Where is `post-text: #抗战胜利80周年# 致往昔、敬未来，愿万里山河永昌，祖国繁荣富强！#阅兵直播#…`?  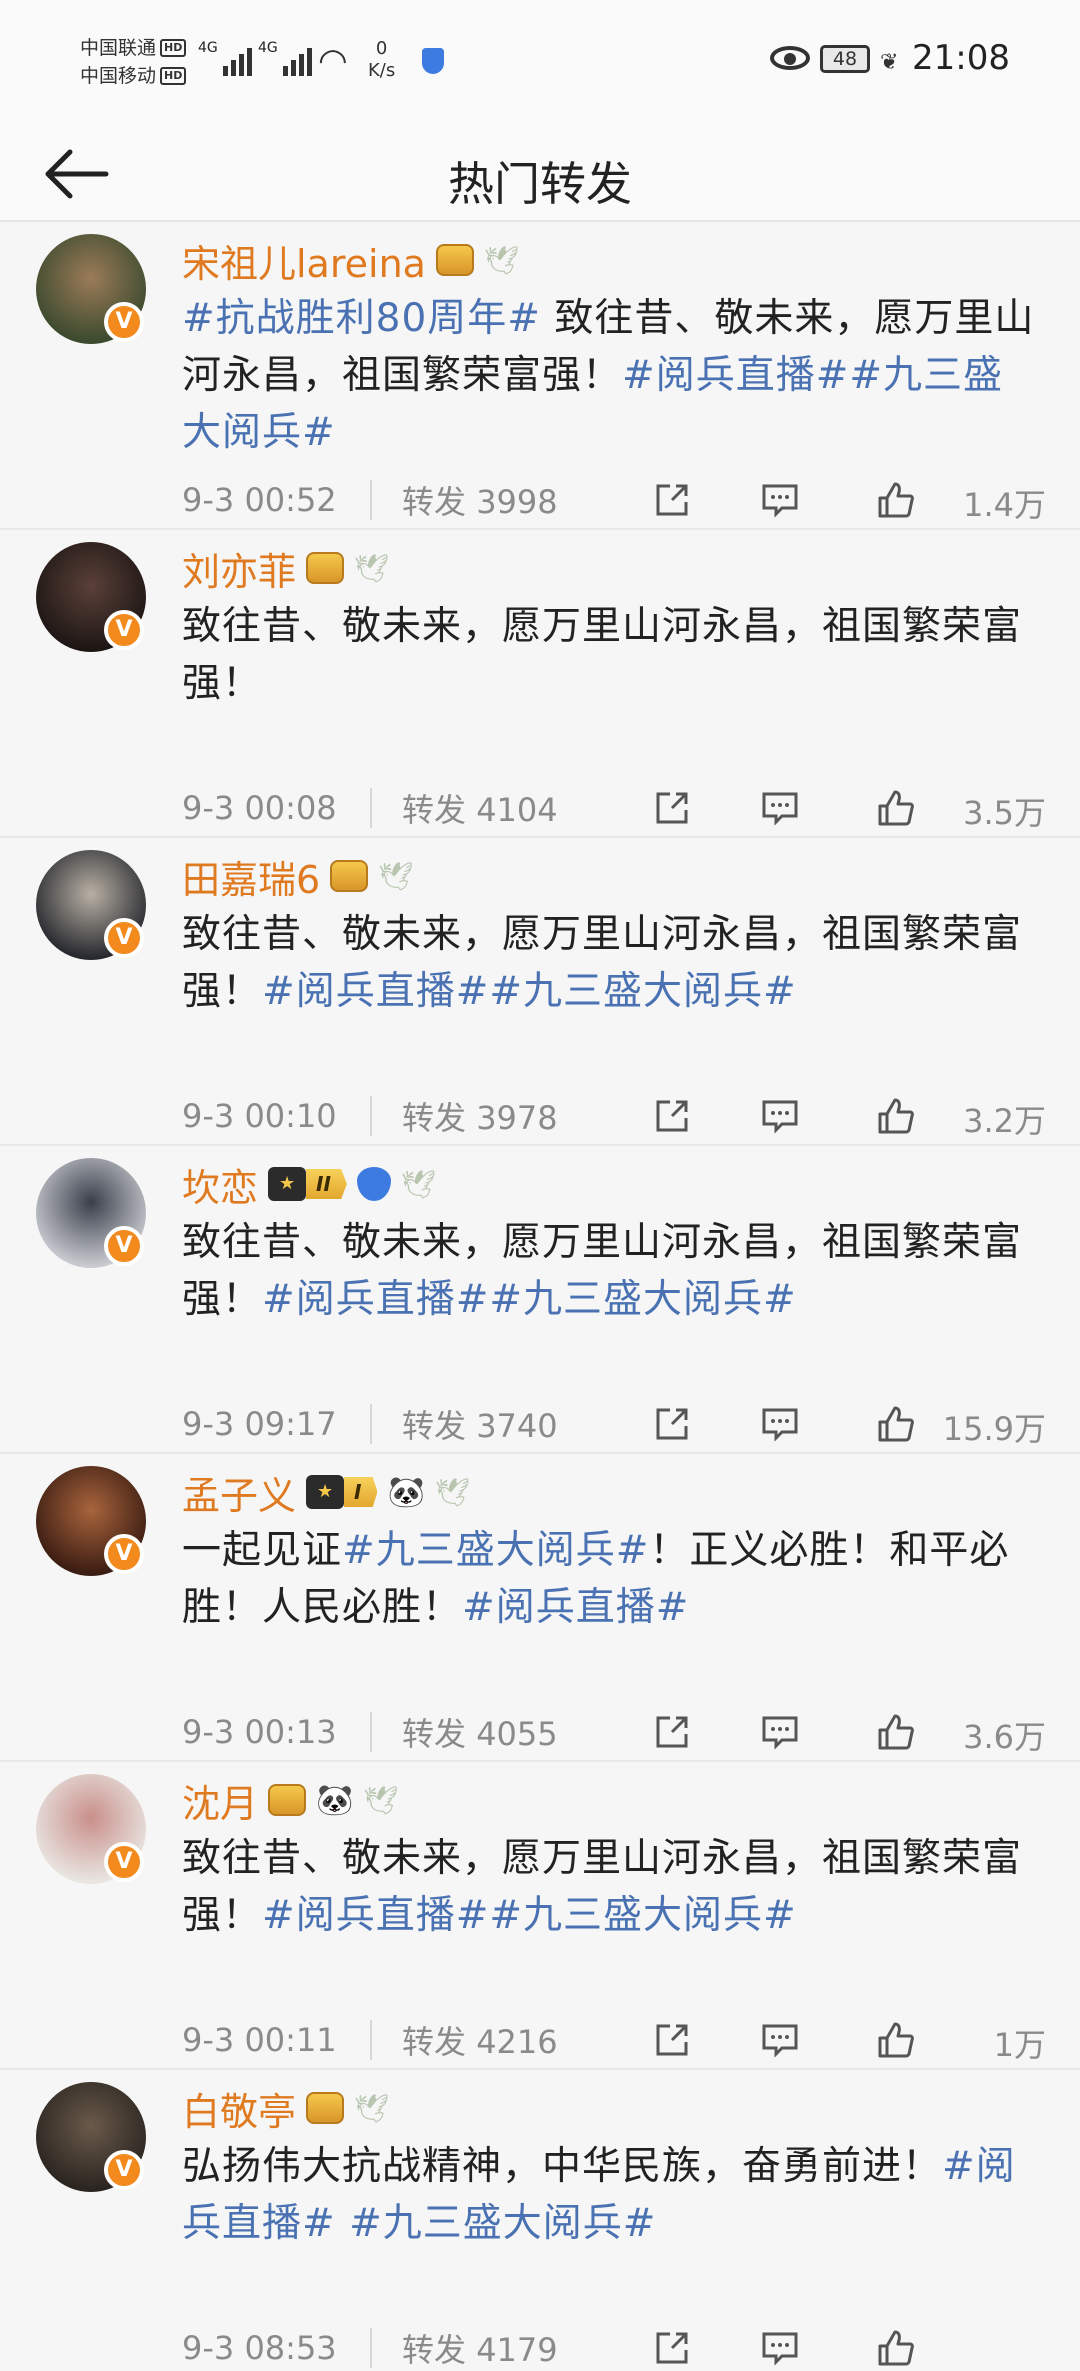 post-text: #抗战胜利80周年# 致往昔、敬未来，愿万里山河永昌，祖国繁荣富强！#阅兵直播#… is located at coordinates (612, 375).